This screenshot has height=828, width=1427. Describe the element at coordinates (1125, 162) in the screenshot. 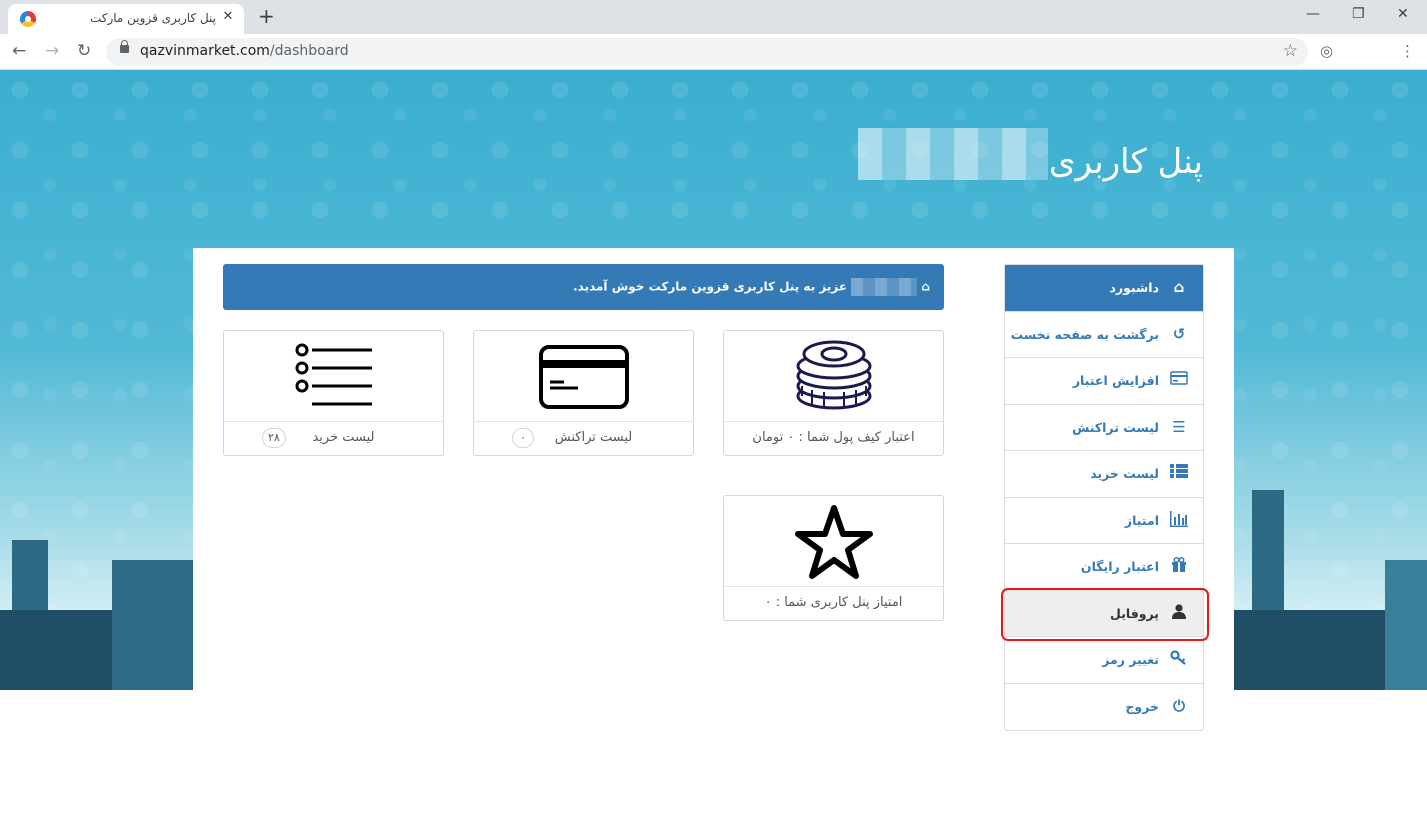

I see `page-title: پنل کاربری` at that location.